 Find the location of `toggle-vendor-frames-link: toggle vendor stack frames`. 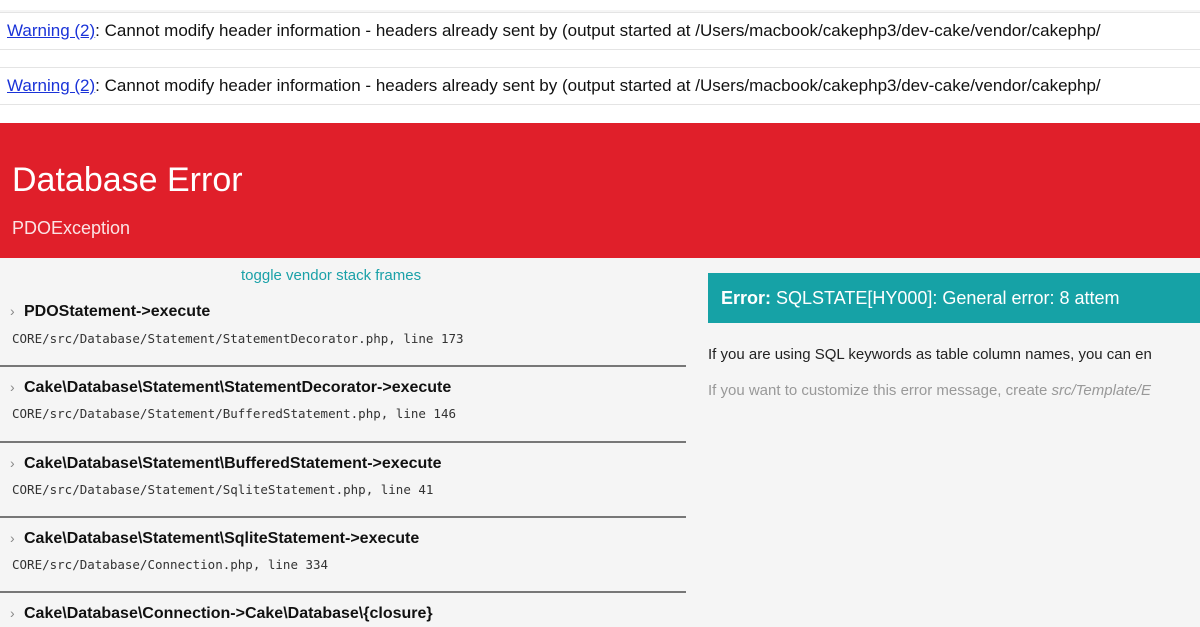

toggle-vendor-frames-link: toggle vendor stack frames is located at coordinates (331, 275).